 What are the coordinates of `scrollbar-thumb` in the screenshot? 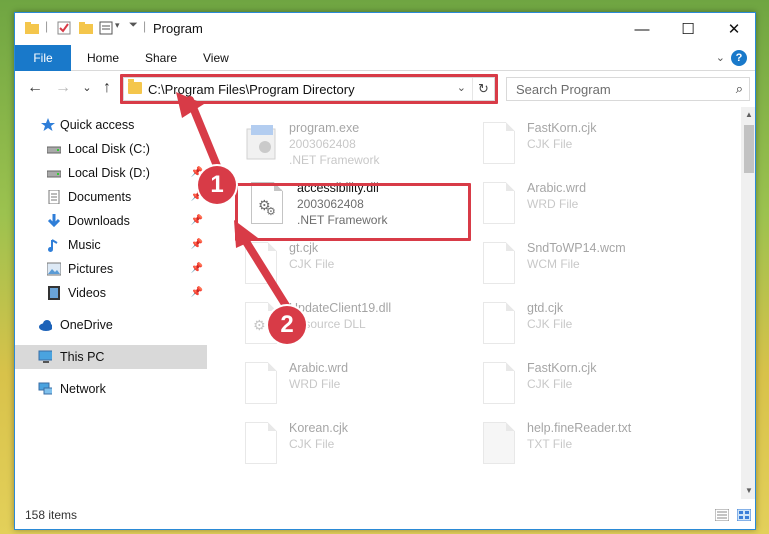 It's located at (749, 149).